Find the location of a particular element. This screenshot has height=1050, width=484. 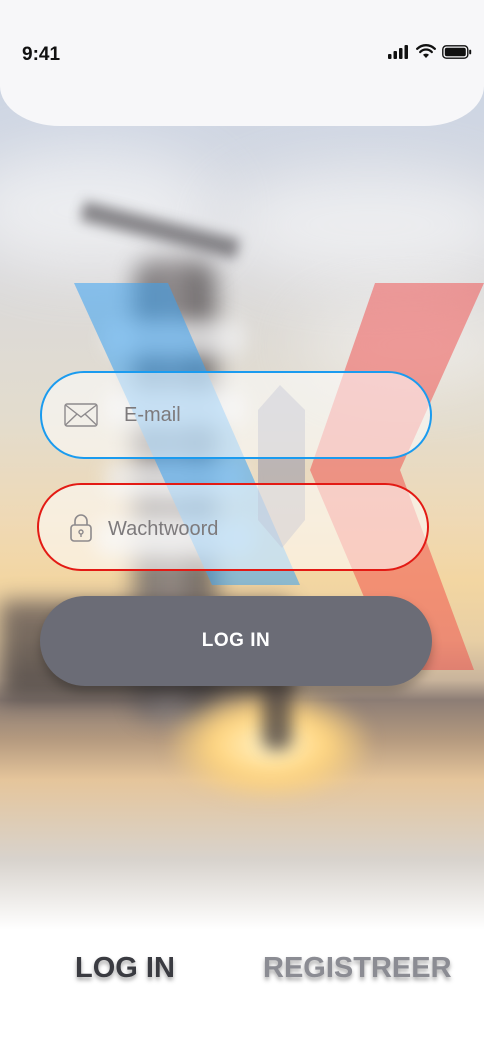

wifi-icon is located at coordinates (426, 51).